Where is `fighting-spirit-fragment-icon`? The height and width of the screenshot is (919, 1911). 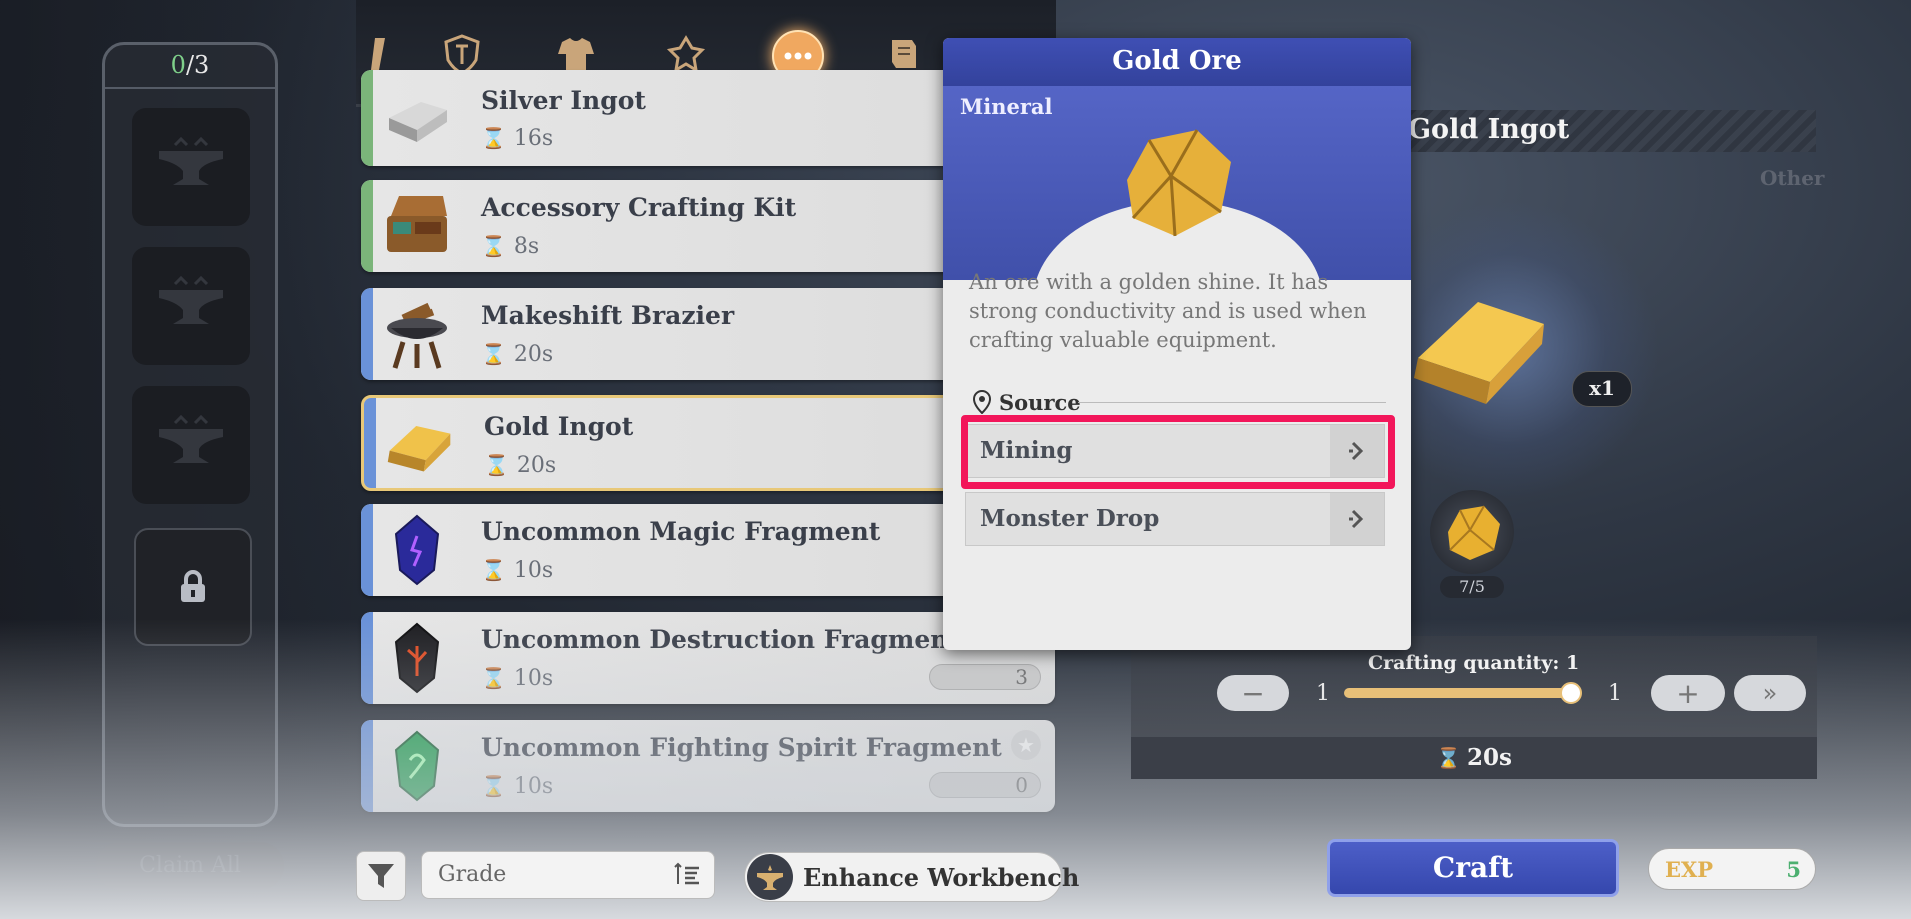
fighting-spirit-fragment-icon is located at coordinates (417, 766).